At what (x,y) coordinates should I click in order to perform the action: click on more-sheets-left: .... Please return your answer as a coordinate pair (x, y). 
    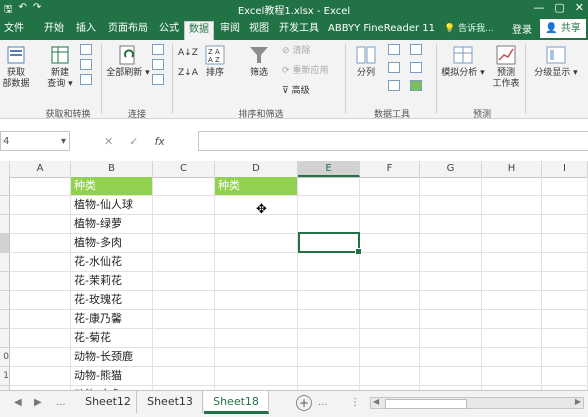
    Looking at the image, I should click on (61, 402).